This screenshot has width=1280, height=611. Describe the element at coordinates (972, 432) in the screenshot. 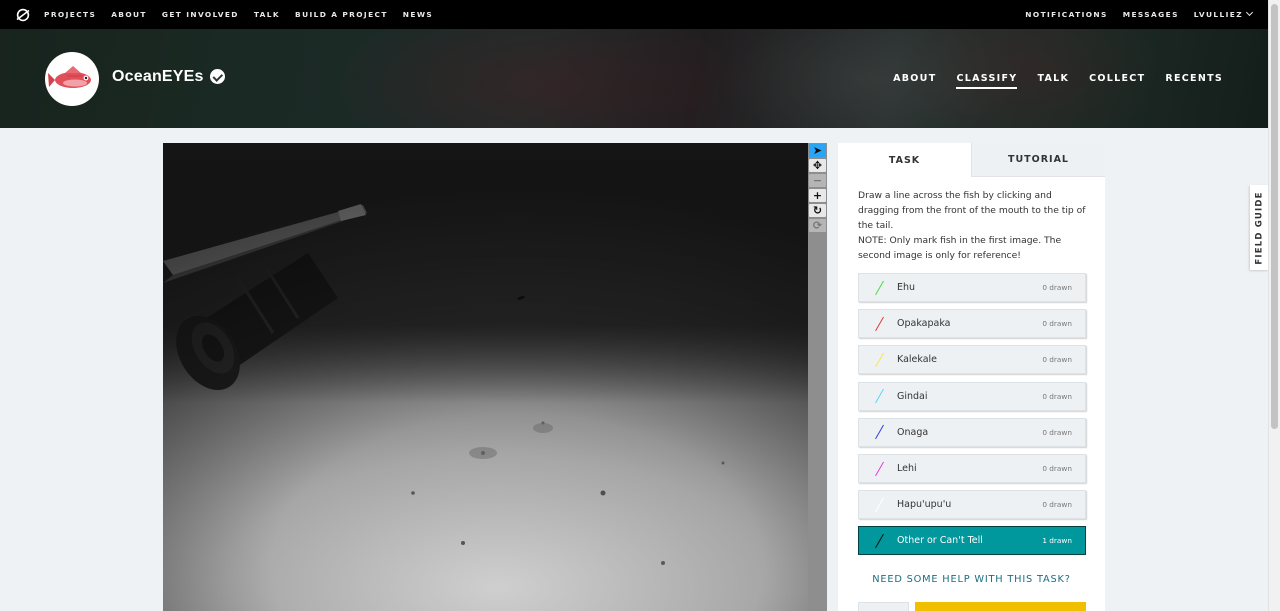

I see `tool-button: Onaga 0 drawn` at that location.